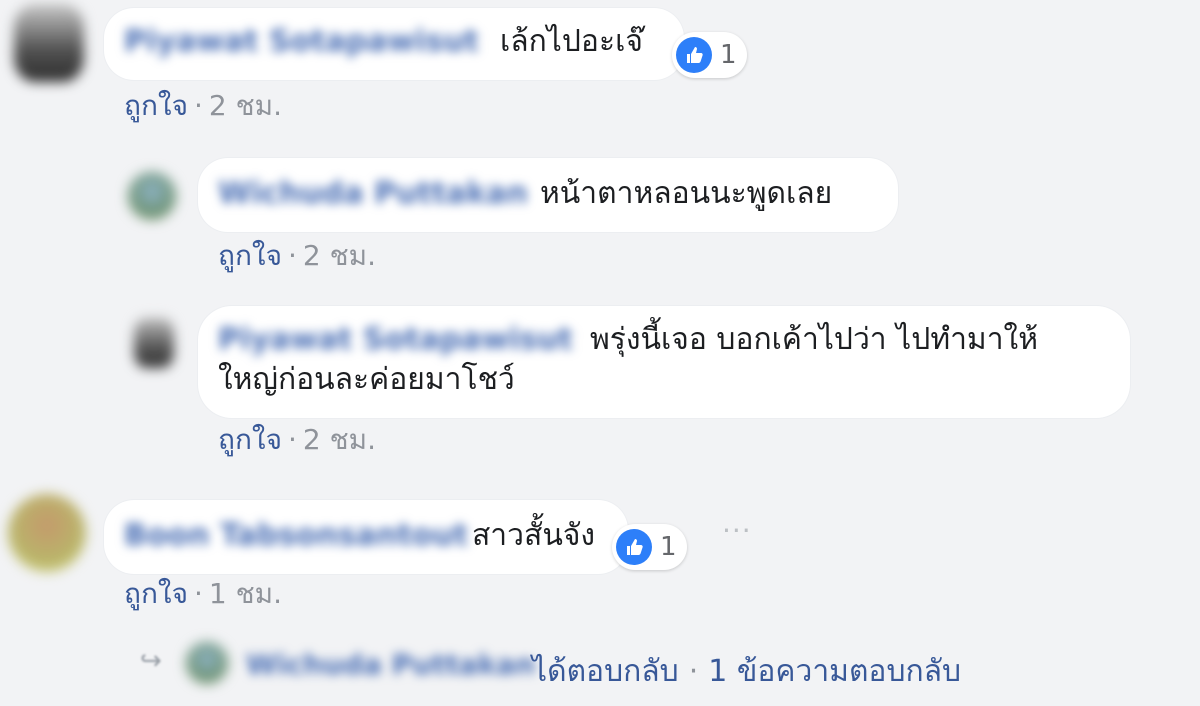  Describe the element at coordinates (686, 193) in the screenshot. I see `comment-text: หน้าตาหลอนนะพูดเลย` at that location.